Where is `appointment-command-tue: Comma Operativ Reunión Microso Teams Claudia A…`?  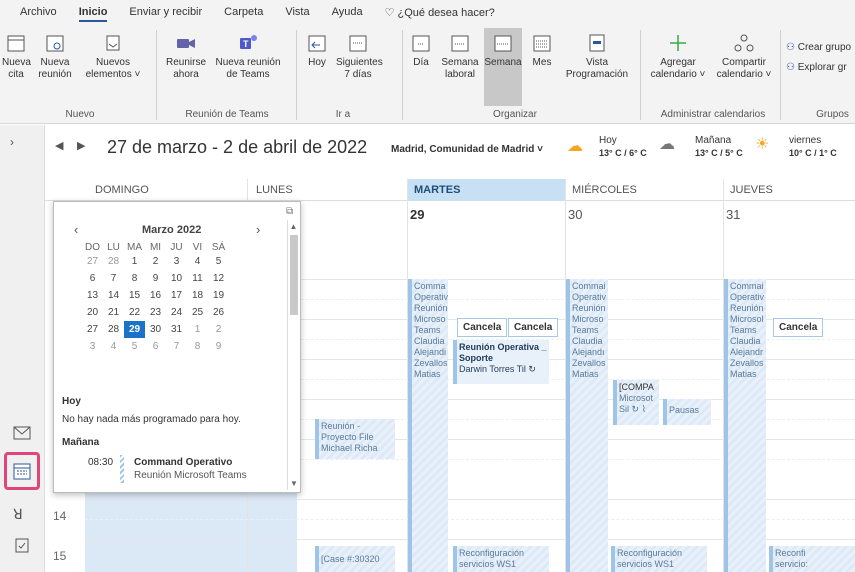
appointment-command-tue: Comma Operativ Reunión Microso Teams Claudia A… is located at coordinates (428, 425).